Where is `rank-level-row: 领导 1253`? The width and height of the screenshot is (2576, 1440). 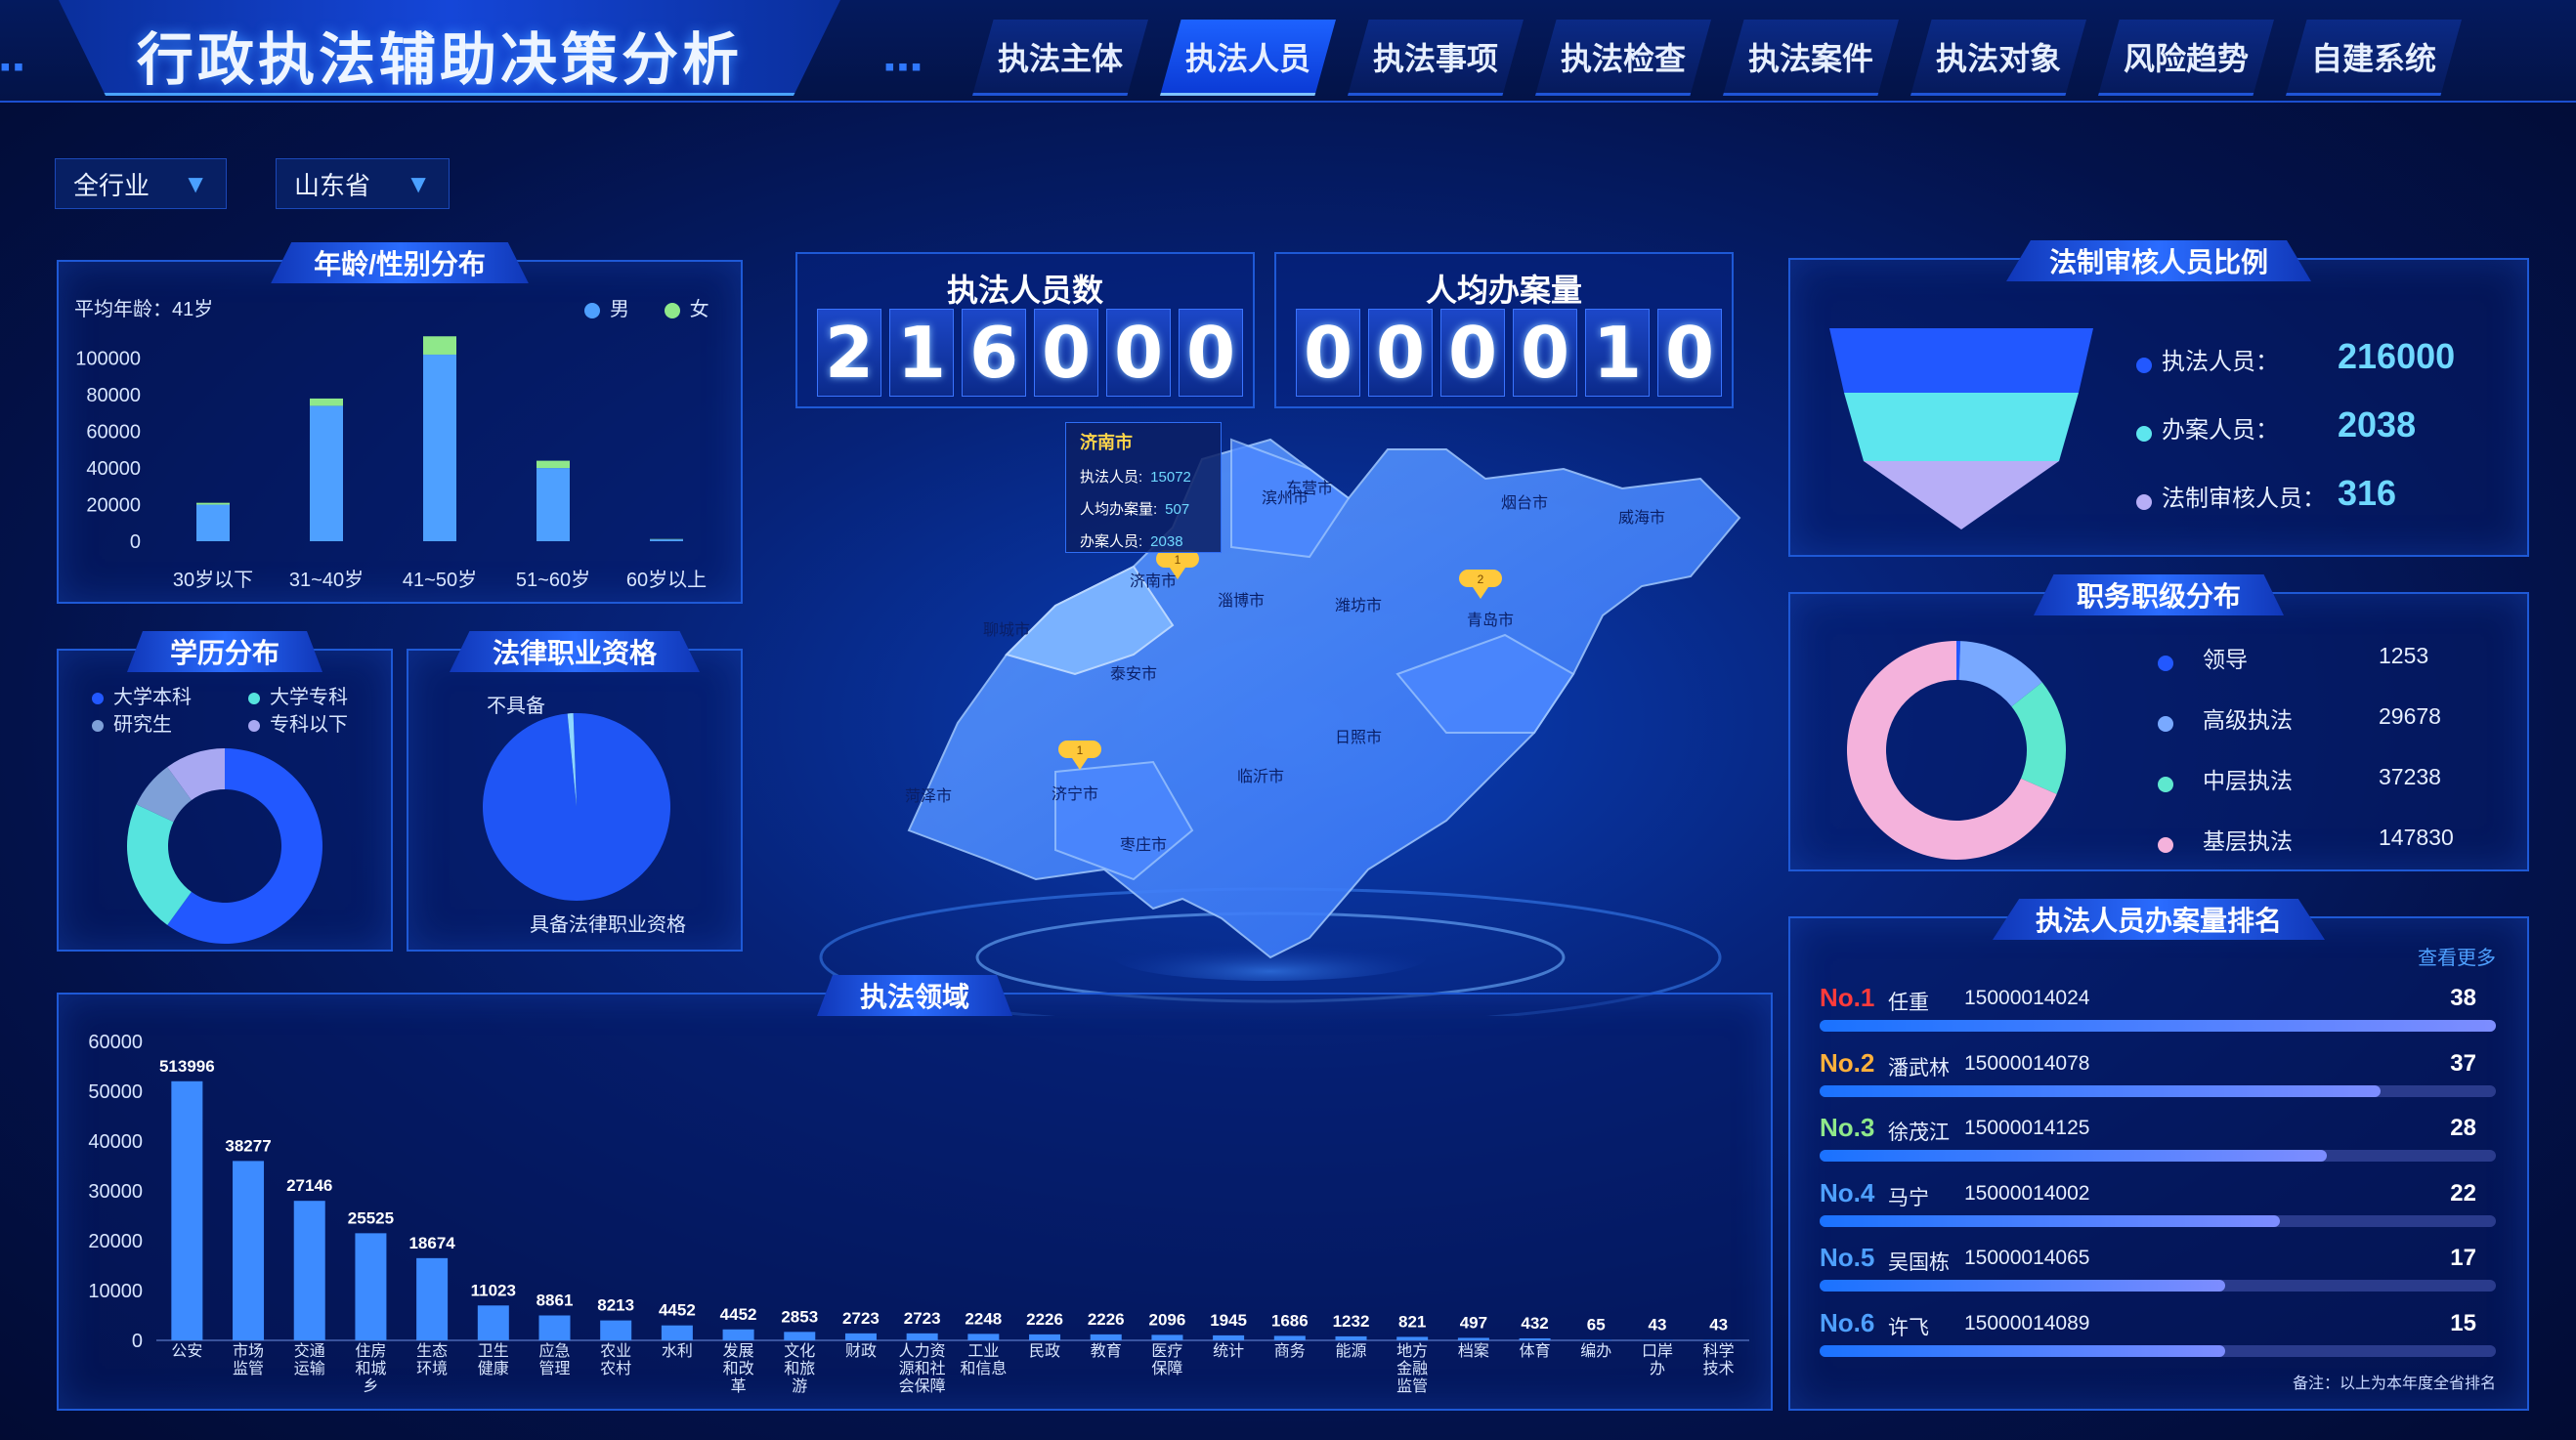 rank-level-row: 领导 1253 is located at coordinates (2324, 660).